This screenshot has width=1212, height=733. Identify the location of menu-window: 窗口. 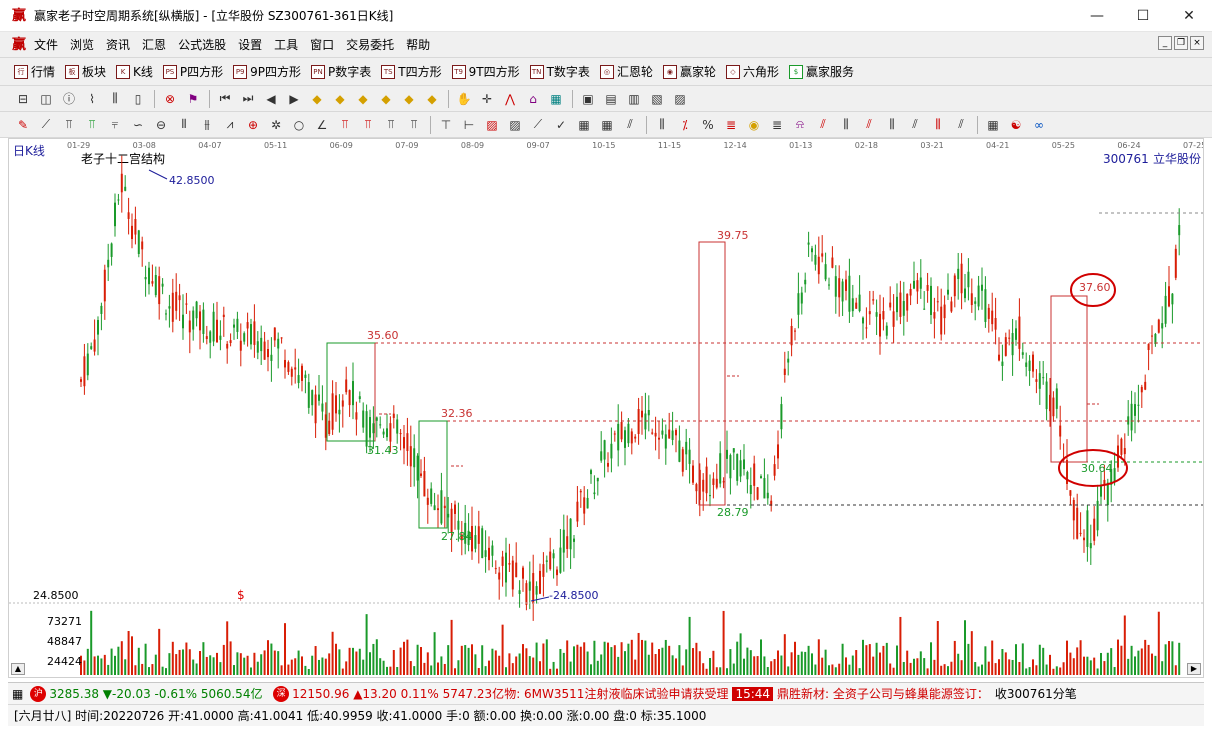
(322, 44).